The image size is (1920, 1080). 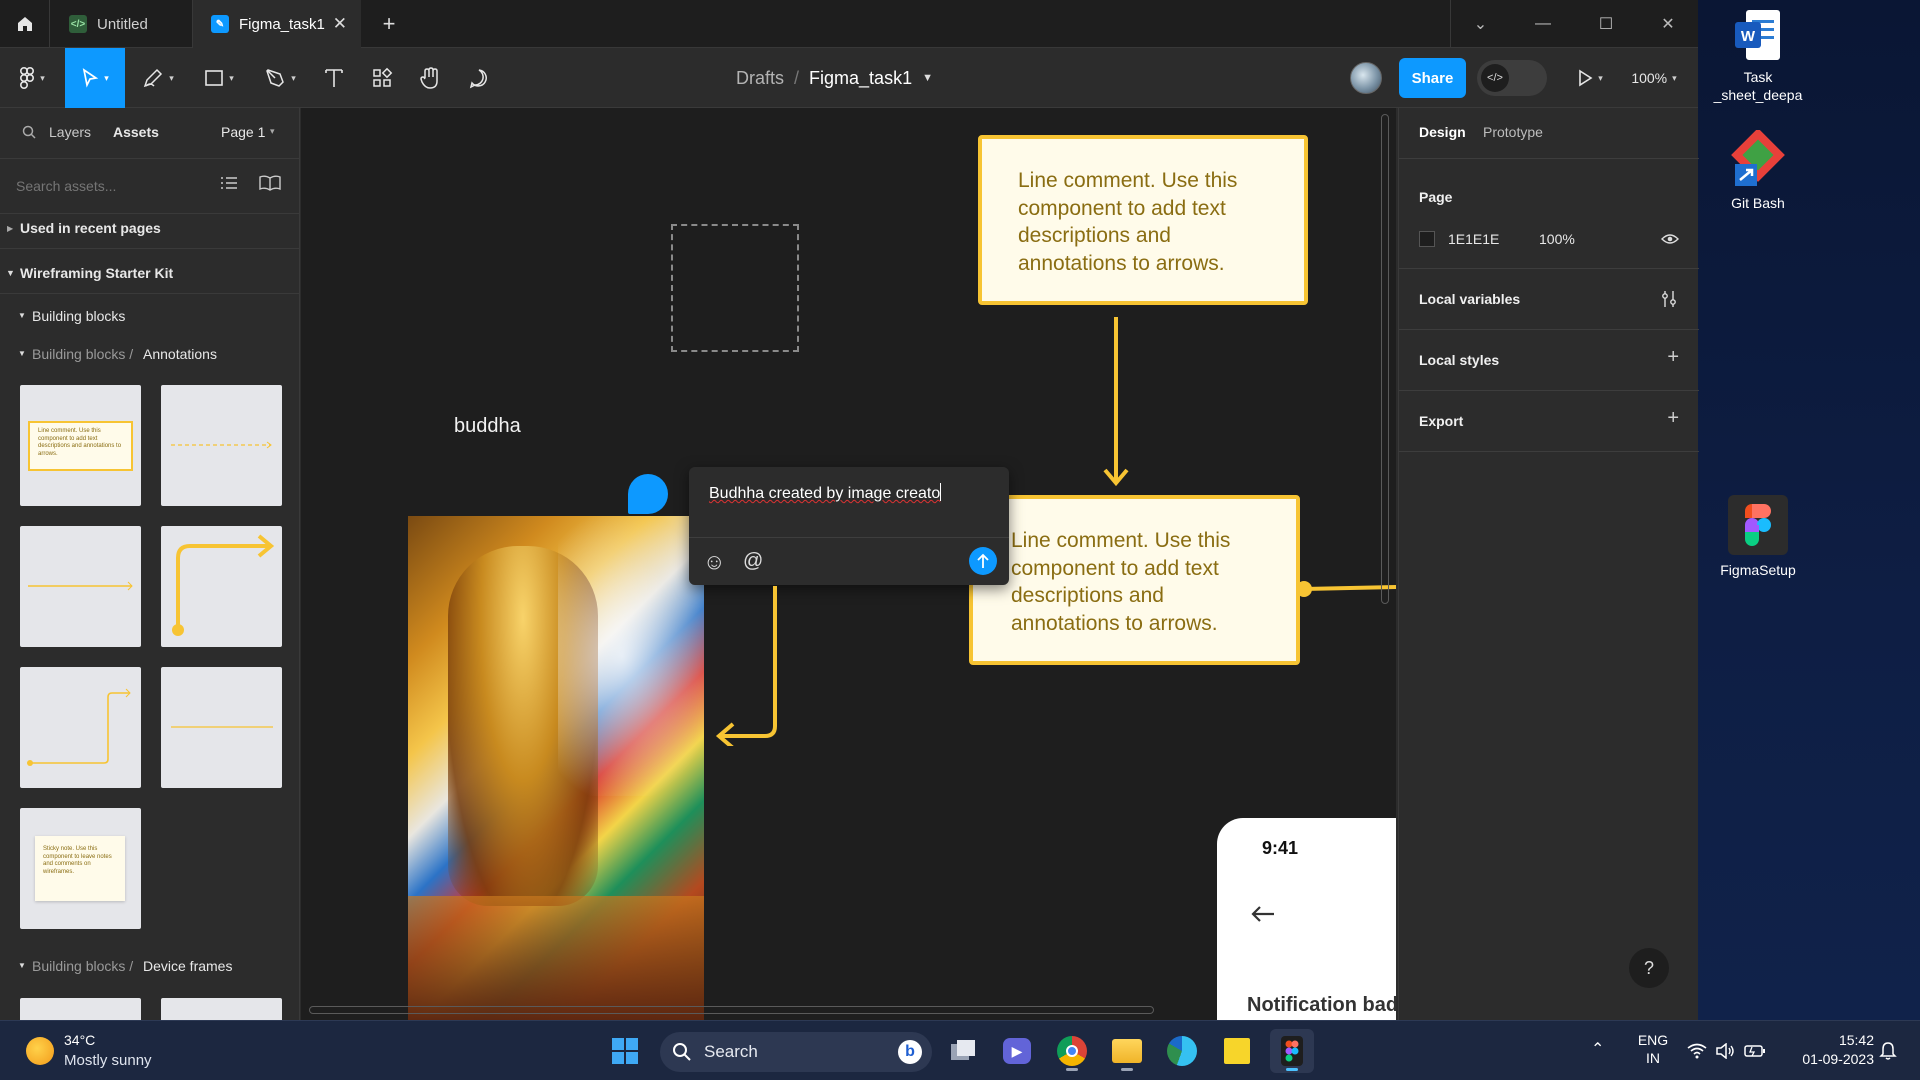 I want to click on asset-straight-arrow, so click(x=80, y=586).